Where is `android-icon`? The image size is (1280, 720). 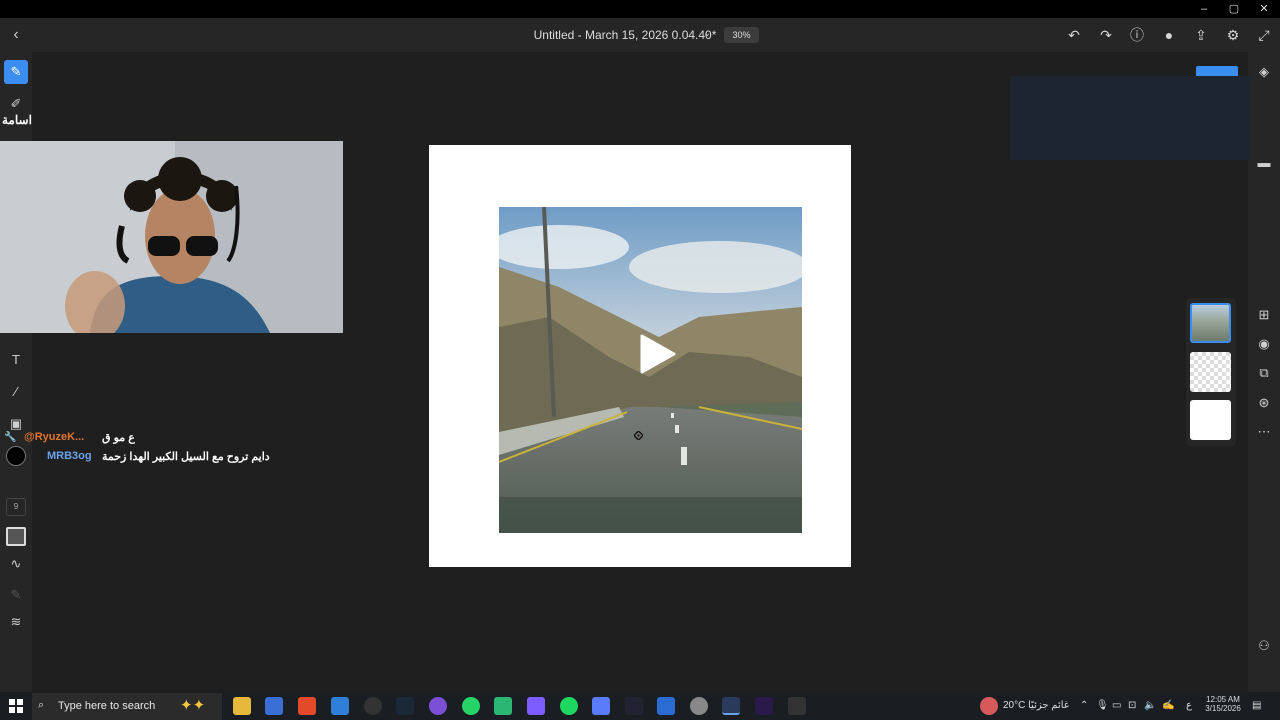 android-icon is located at coordinates (503, 706).